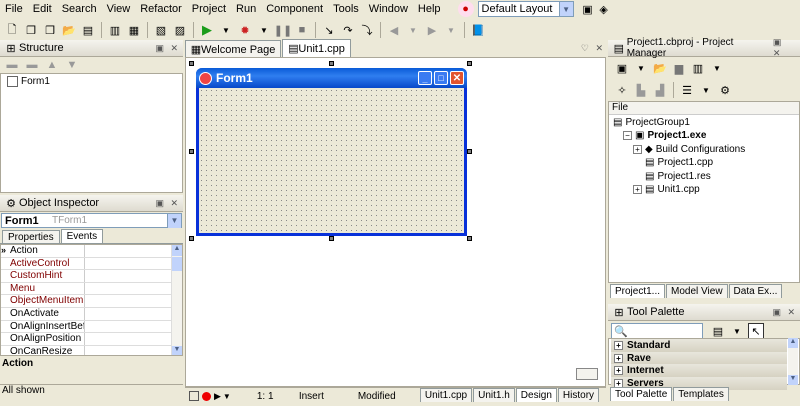 The height and width of the screenshot is (406, 800). What do you see at coordinates (217, 396) in the screenshot?
I see `play-icon: ▶` at bounding box center [217, 396].